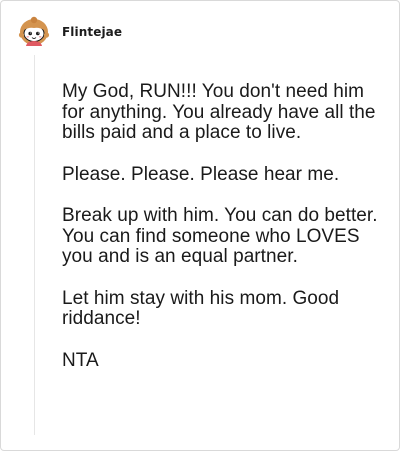  I want to click on thread-line, so click(34, 245).